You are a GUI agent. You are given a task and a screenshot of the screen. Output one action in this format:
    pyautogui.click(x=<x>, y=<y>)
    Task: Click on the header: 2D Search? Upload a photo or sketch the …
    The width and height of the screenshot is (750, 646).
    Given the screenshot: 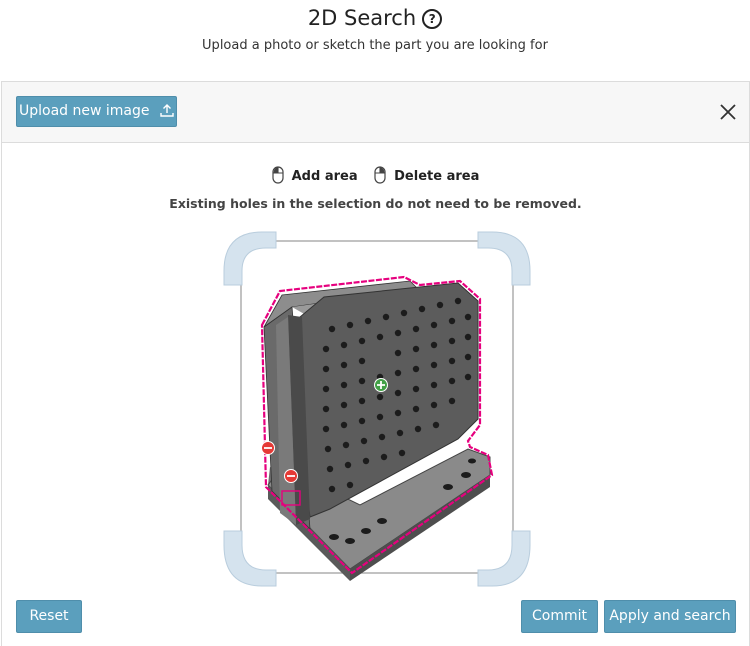 What is the action you would take?
    pyautogui.click(x=375, y=40)
    